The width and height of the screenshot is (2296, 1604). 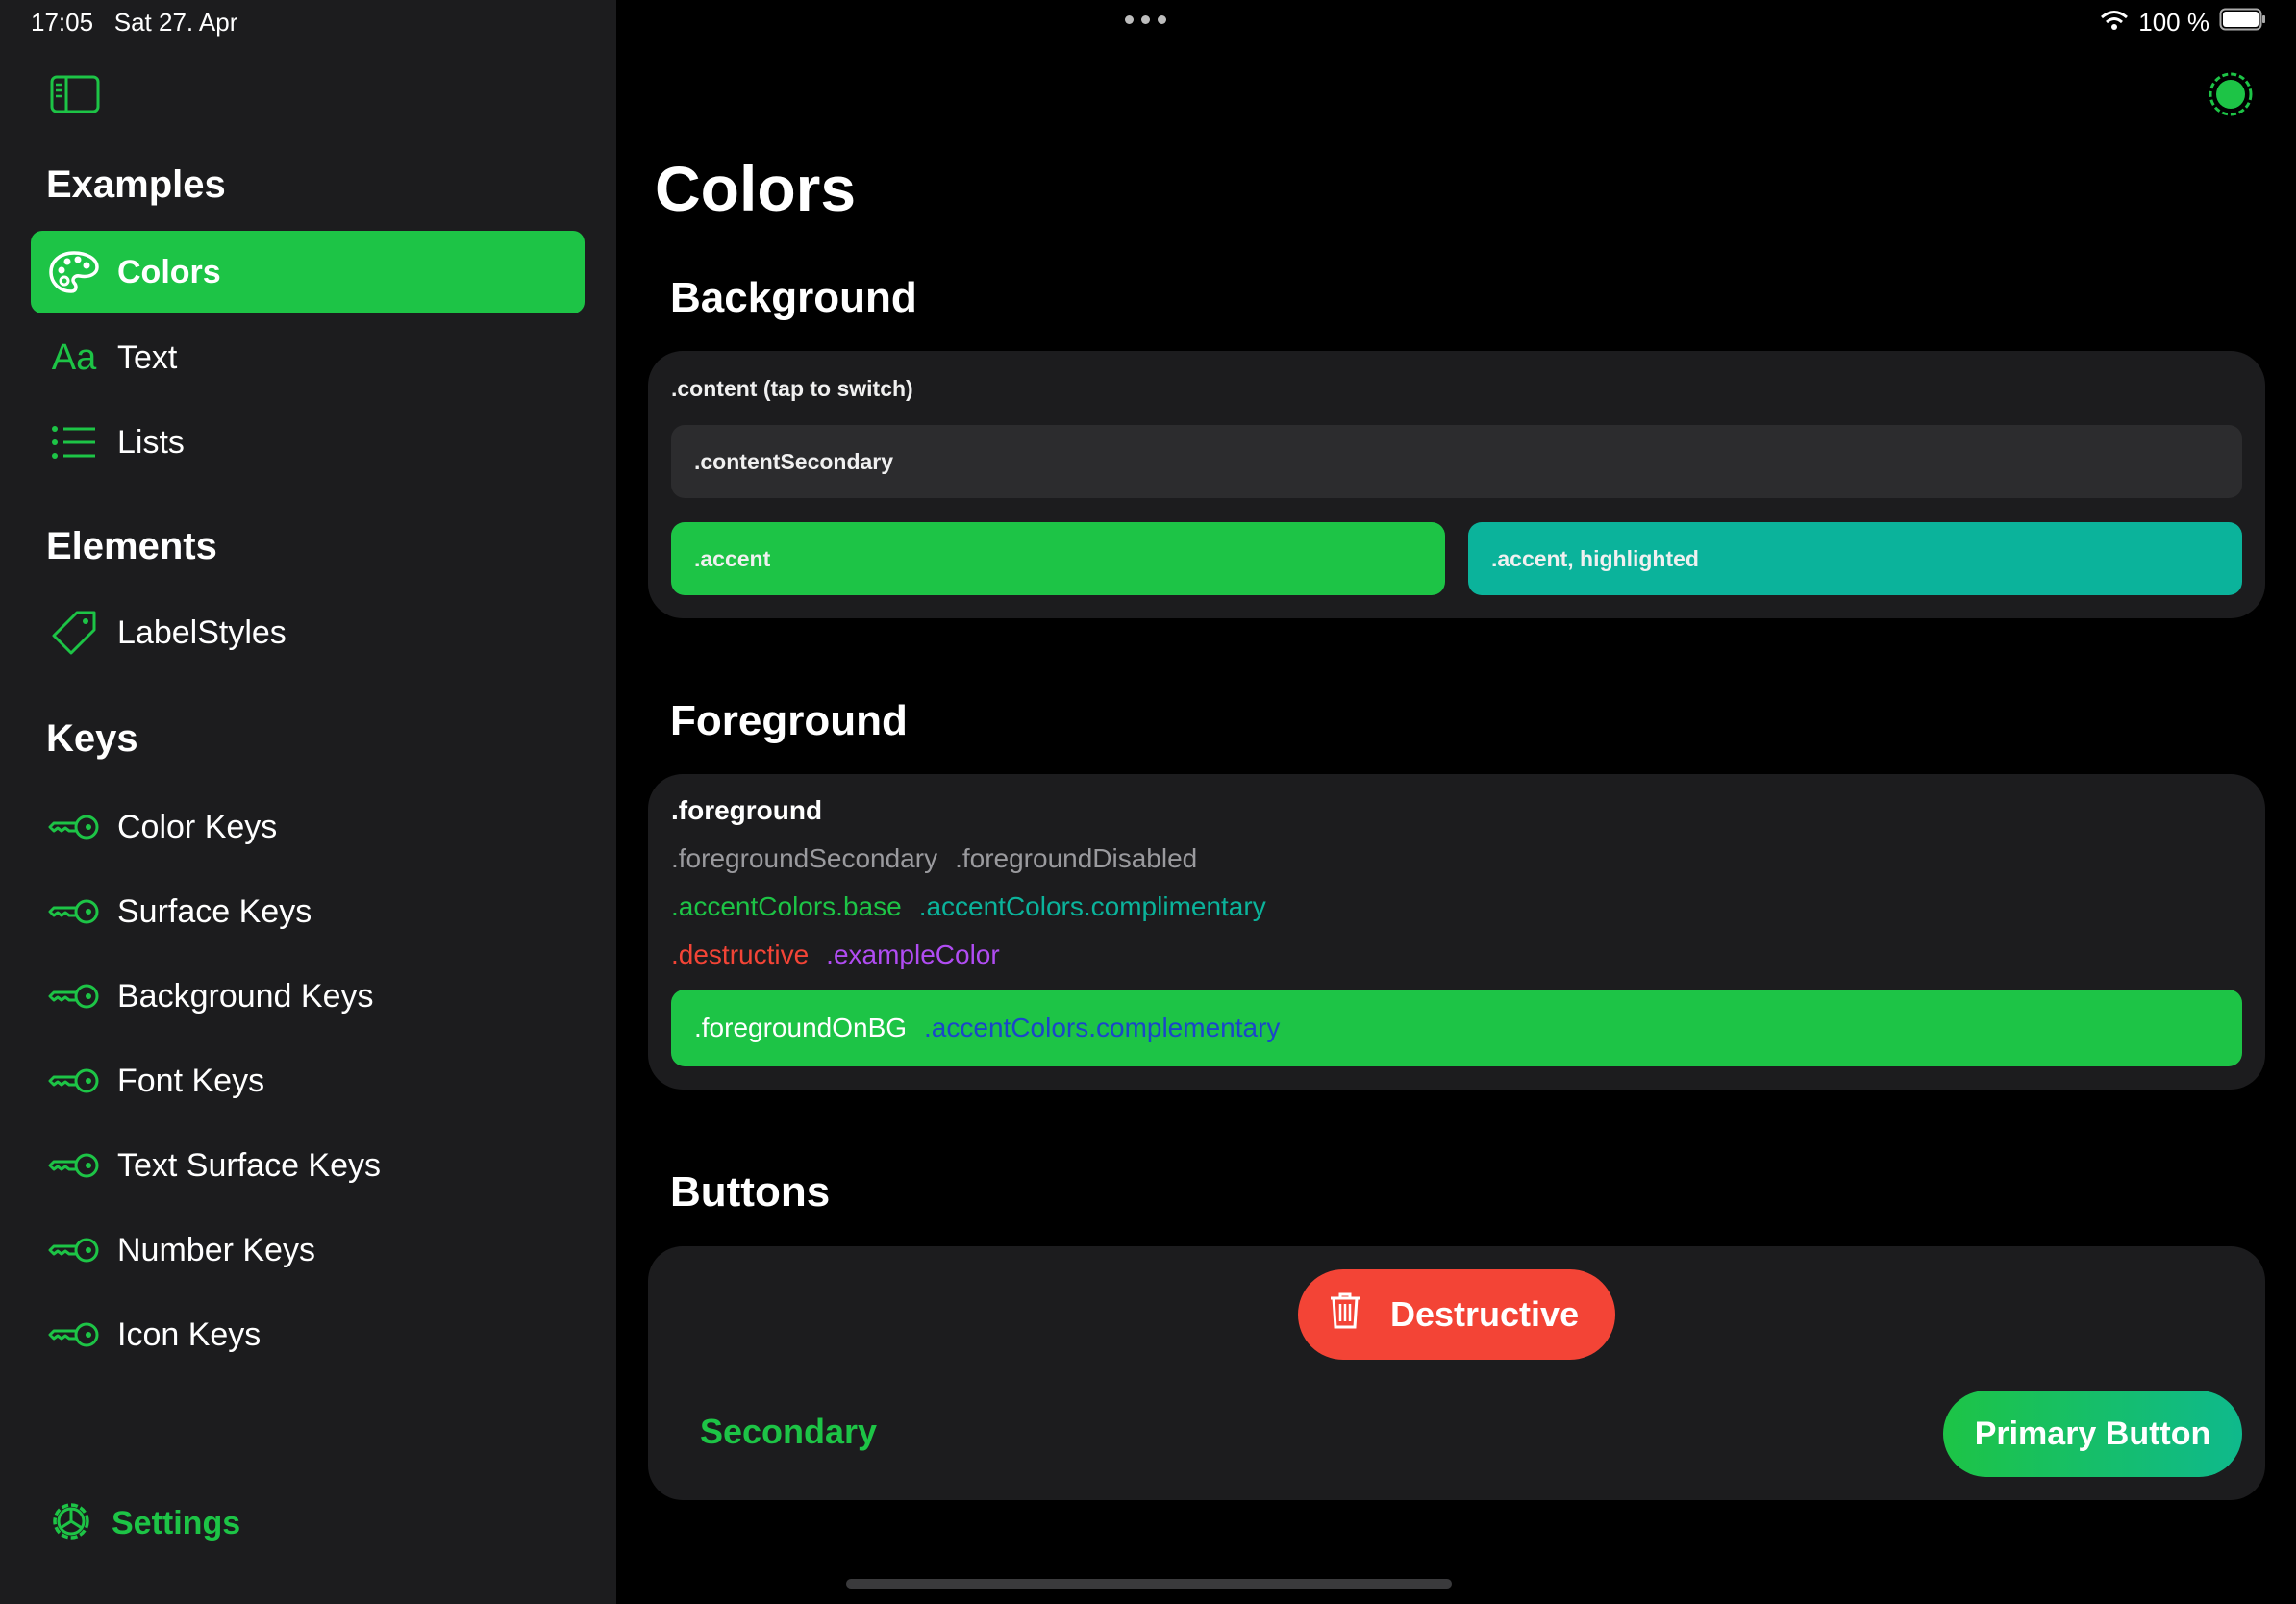 What do you see at coordinates (750, 1192) in the screenshot?
I see `section-title-buttons: Buttons` at bounding box center [750, 1192].